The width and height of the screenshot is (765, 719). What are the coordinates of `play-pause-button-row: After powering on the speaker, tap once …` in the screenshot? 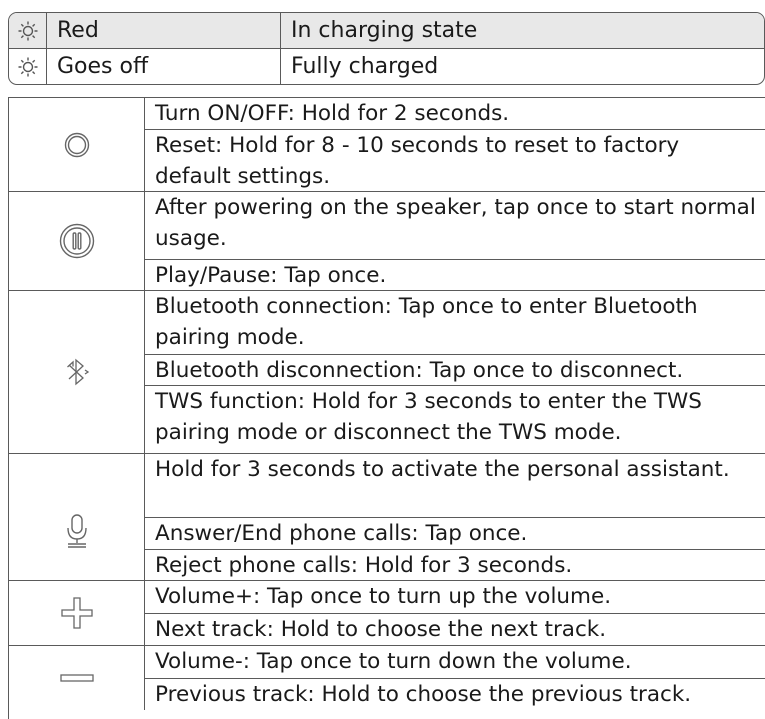 It's located at (387, 241).